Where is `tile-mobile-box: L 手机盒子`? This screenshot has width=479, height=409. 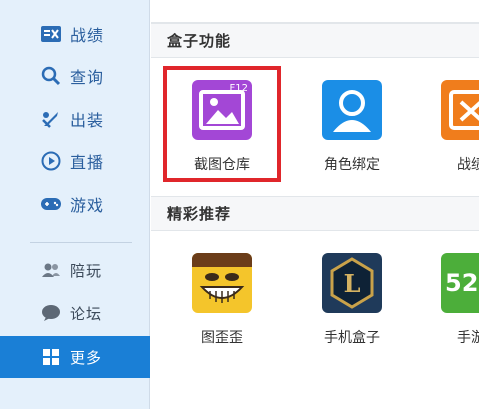
tile-mobile-box: L 手机盒子 is located at coordinates (352, 300).